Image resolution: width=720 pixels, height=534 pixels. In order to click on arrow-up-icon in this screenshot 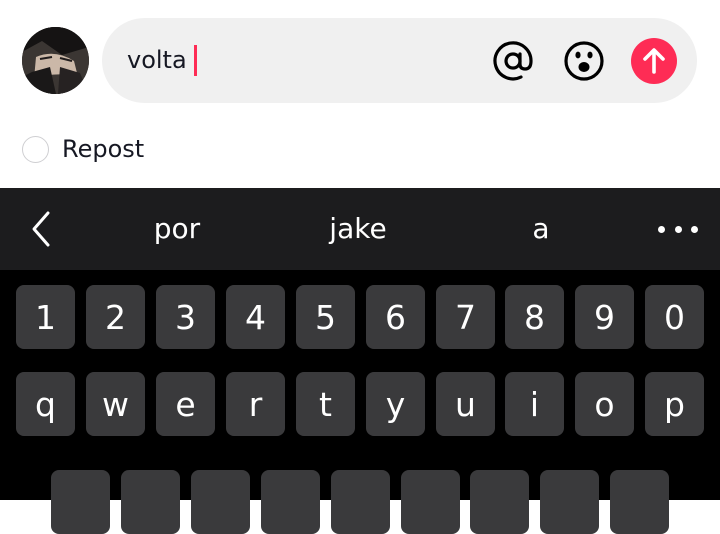, I will do `click(654, 61)`.